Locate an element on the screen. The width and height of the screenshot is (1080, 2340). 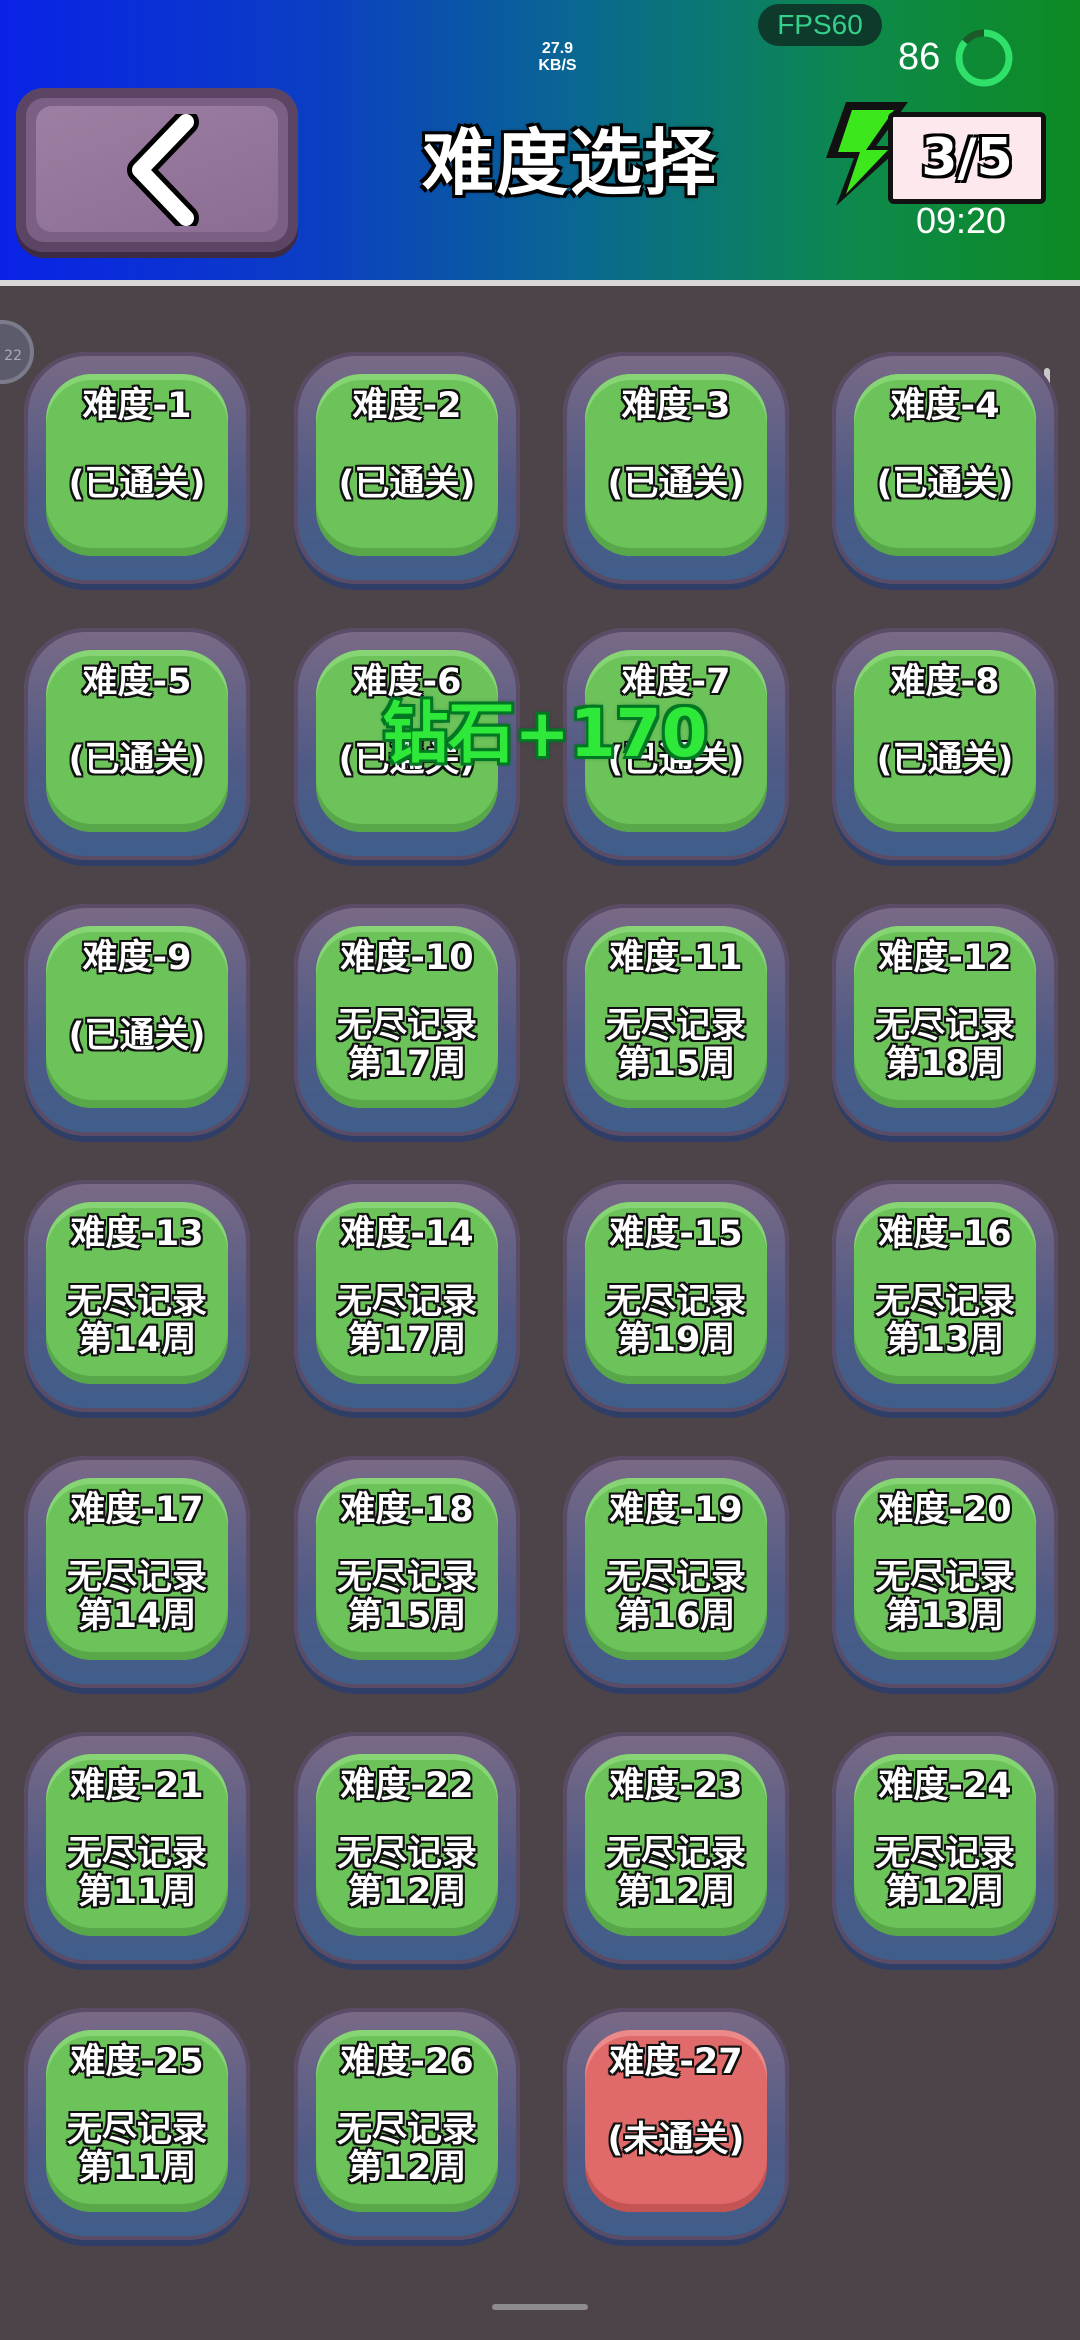
level-button: 难度-14 无尽记录 第17周 is located at coordinates (407, 1299).